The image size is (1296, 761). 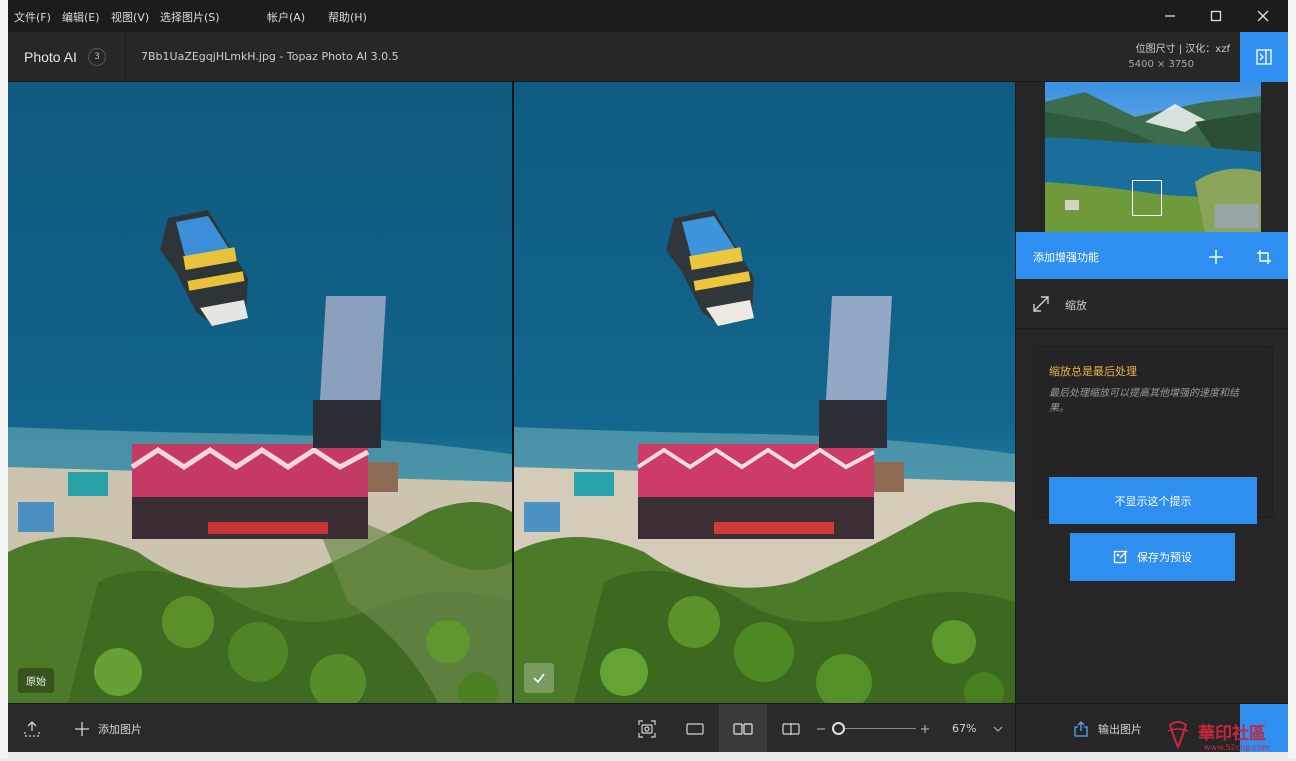 I want to click on single-view-button, so click(x=695, y=728).